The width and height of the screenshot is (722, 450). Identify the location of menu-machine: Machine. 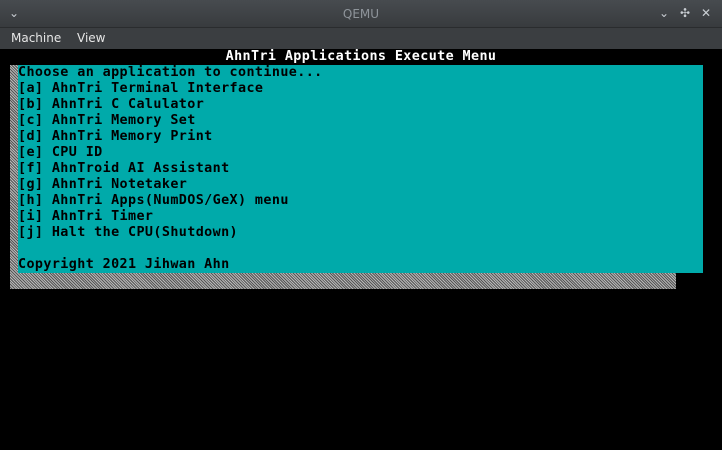
(36, 38).